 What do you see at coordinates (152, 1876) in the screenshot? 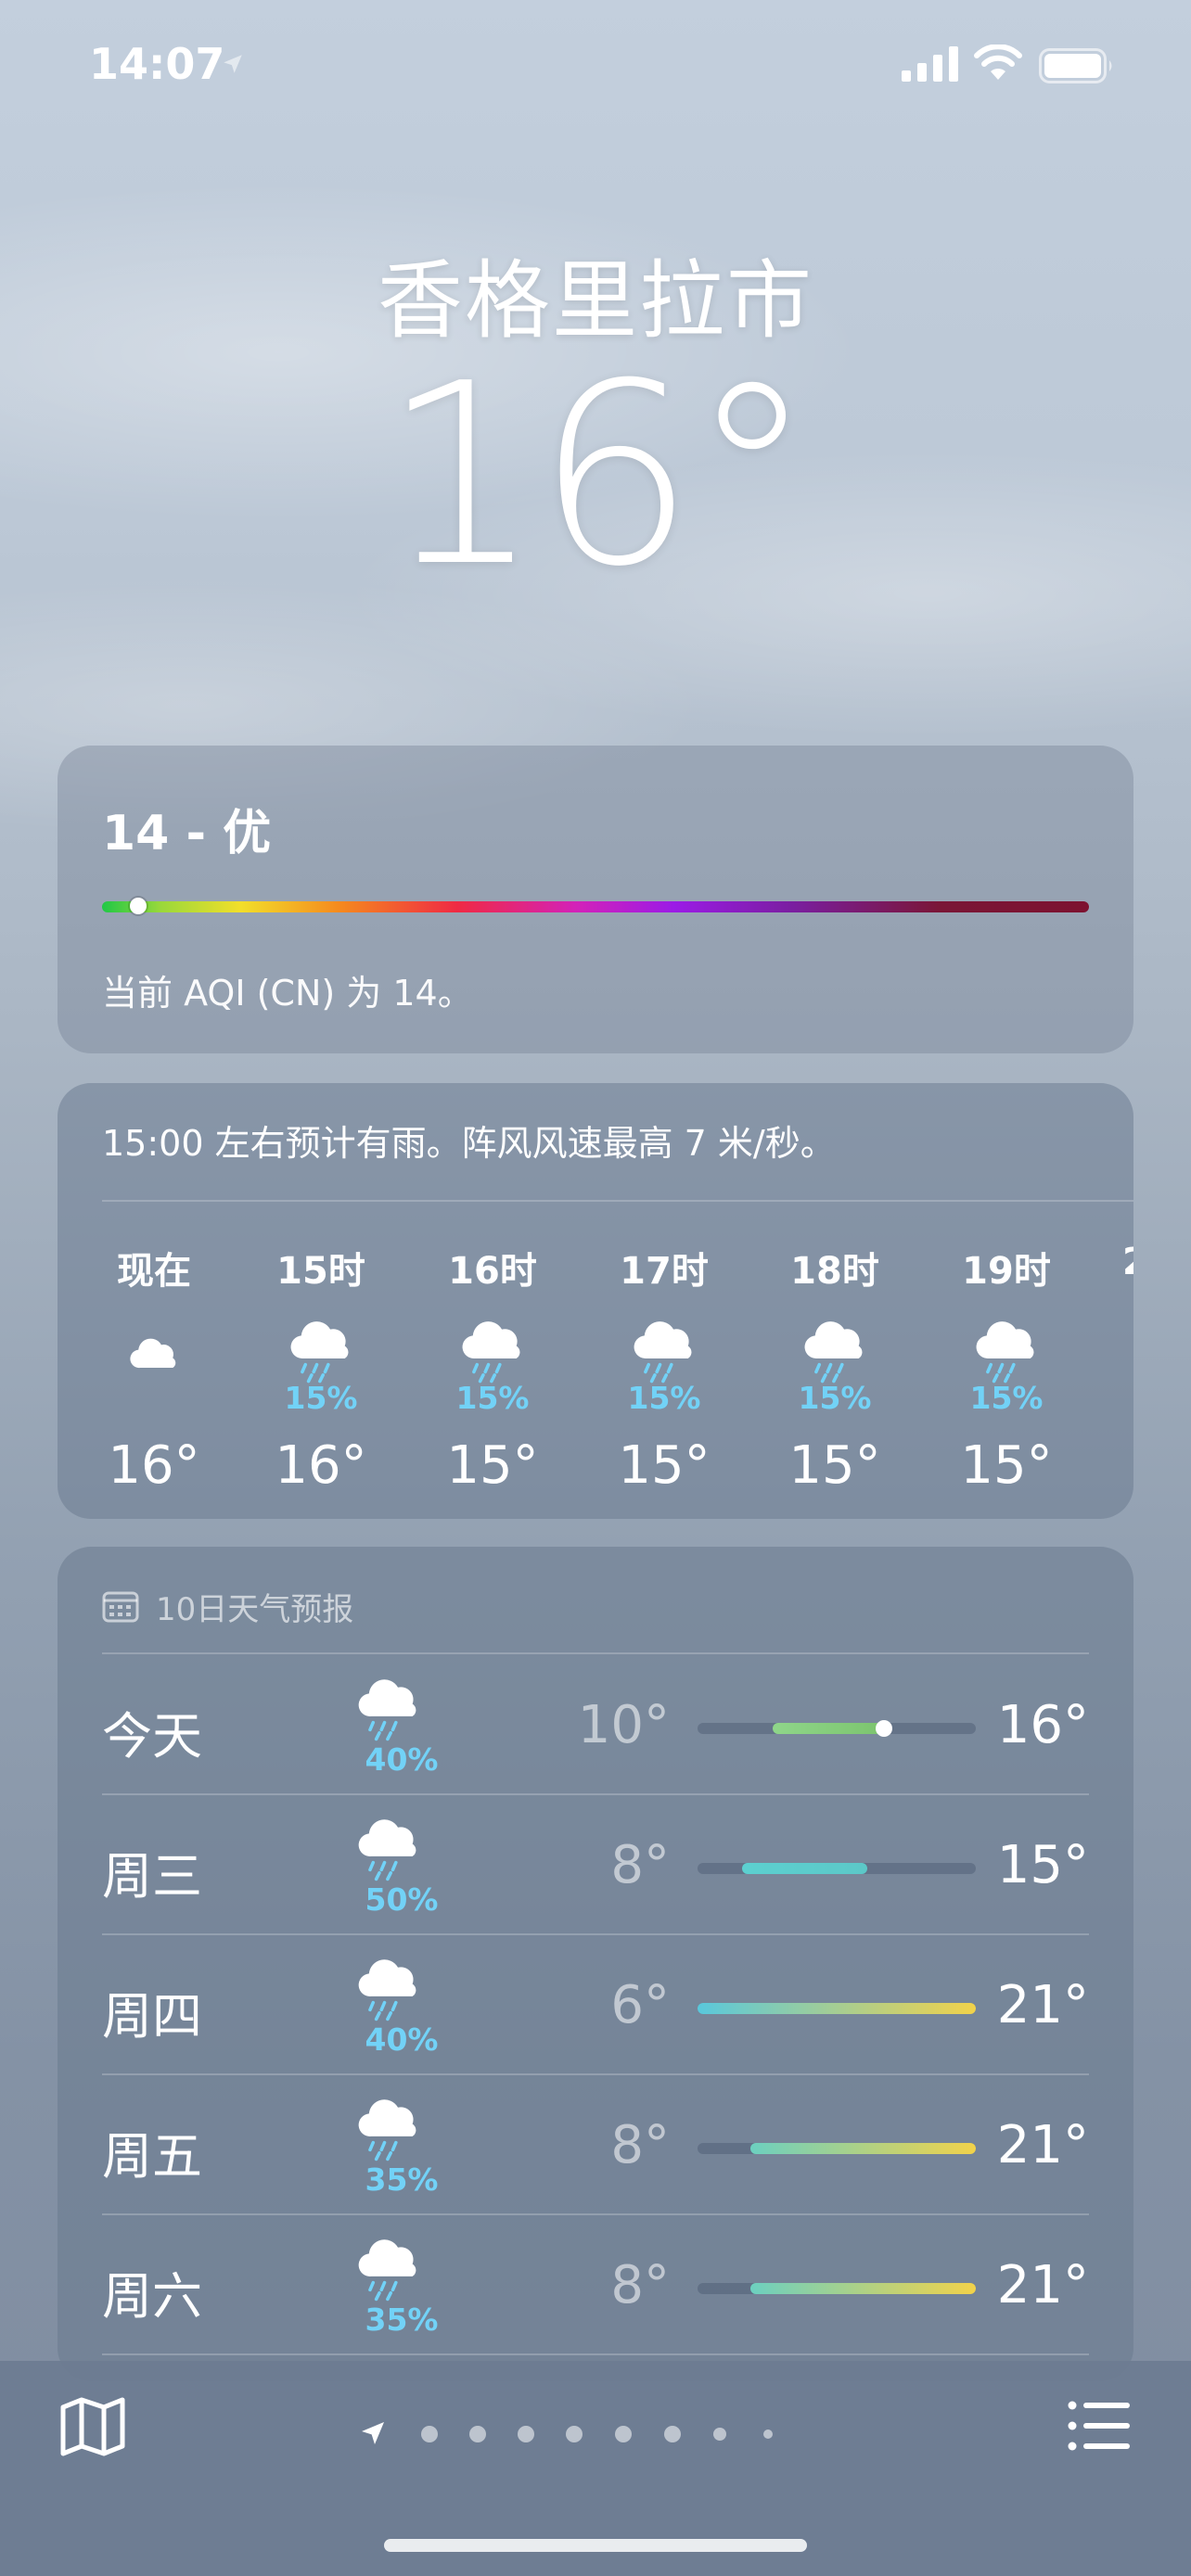
I see `day-name: 周三` at bounding box center [152, 1876].